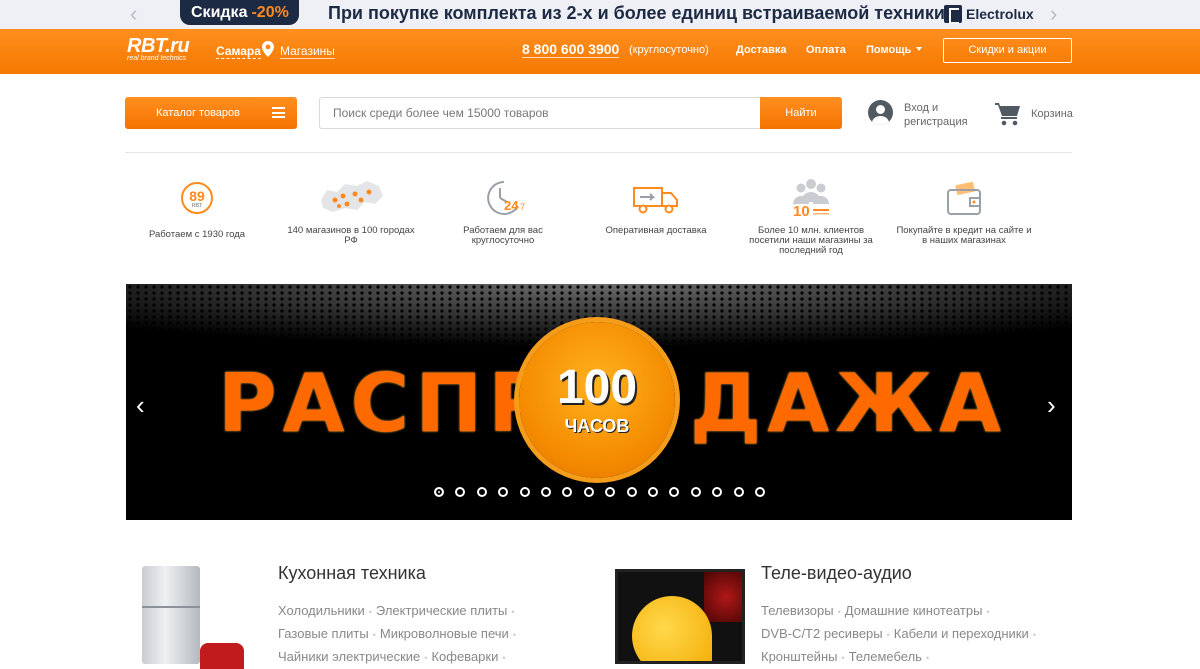  What do you see at coordinates (598, 152) in the screenshot?
I see `divider` at bounding box center [598, 152].